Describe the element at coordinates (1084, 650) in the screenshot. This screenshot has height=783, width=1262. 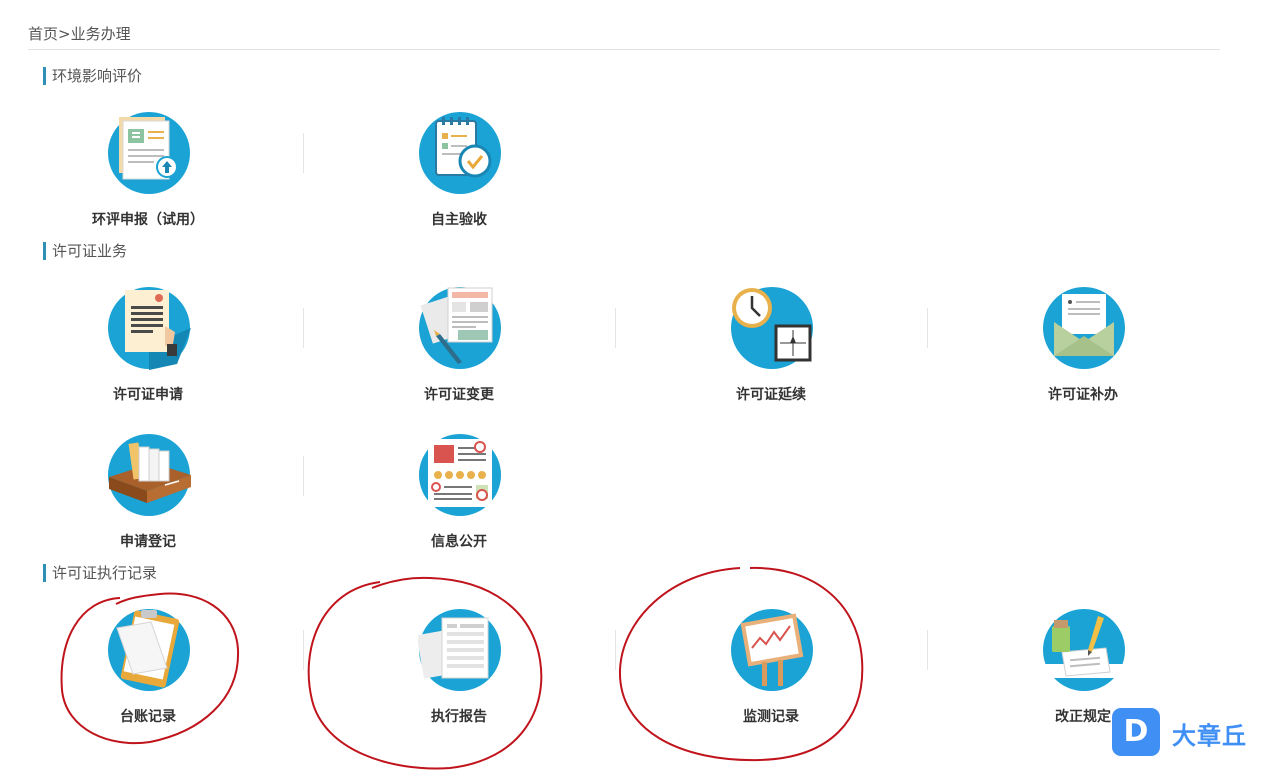
I see `correction-rules-icon` at that location.